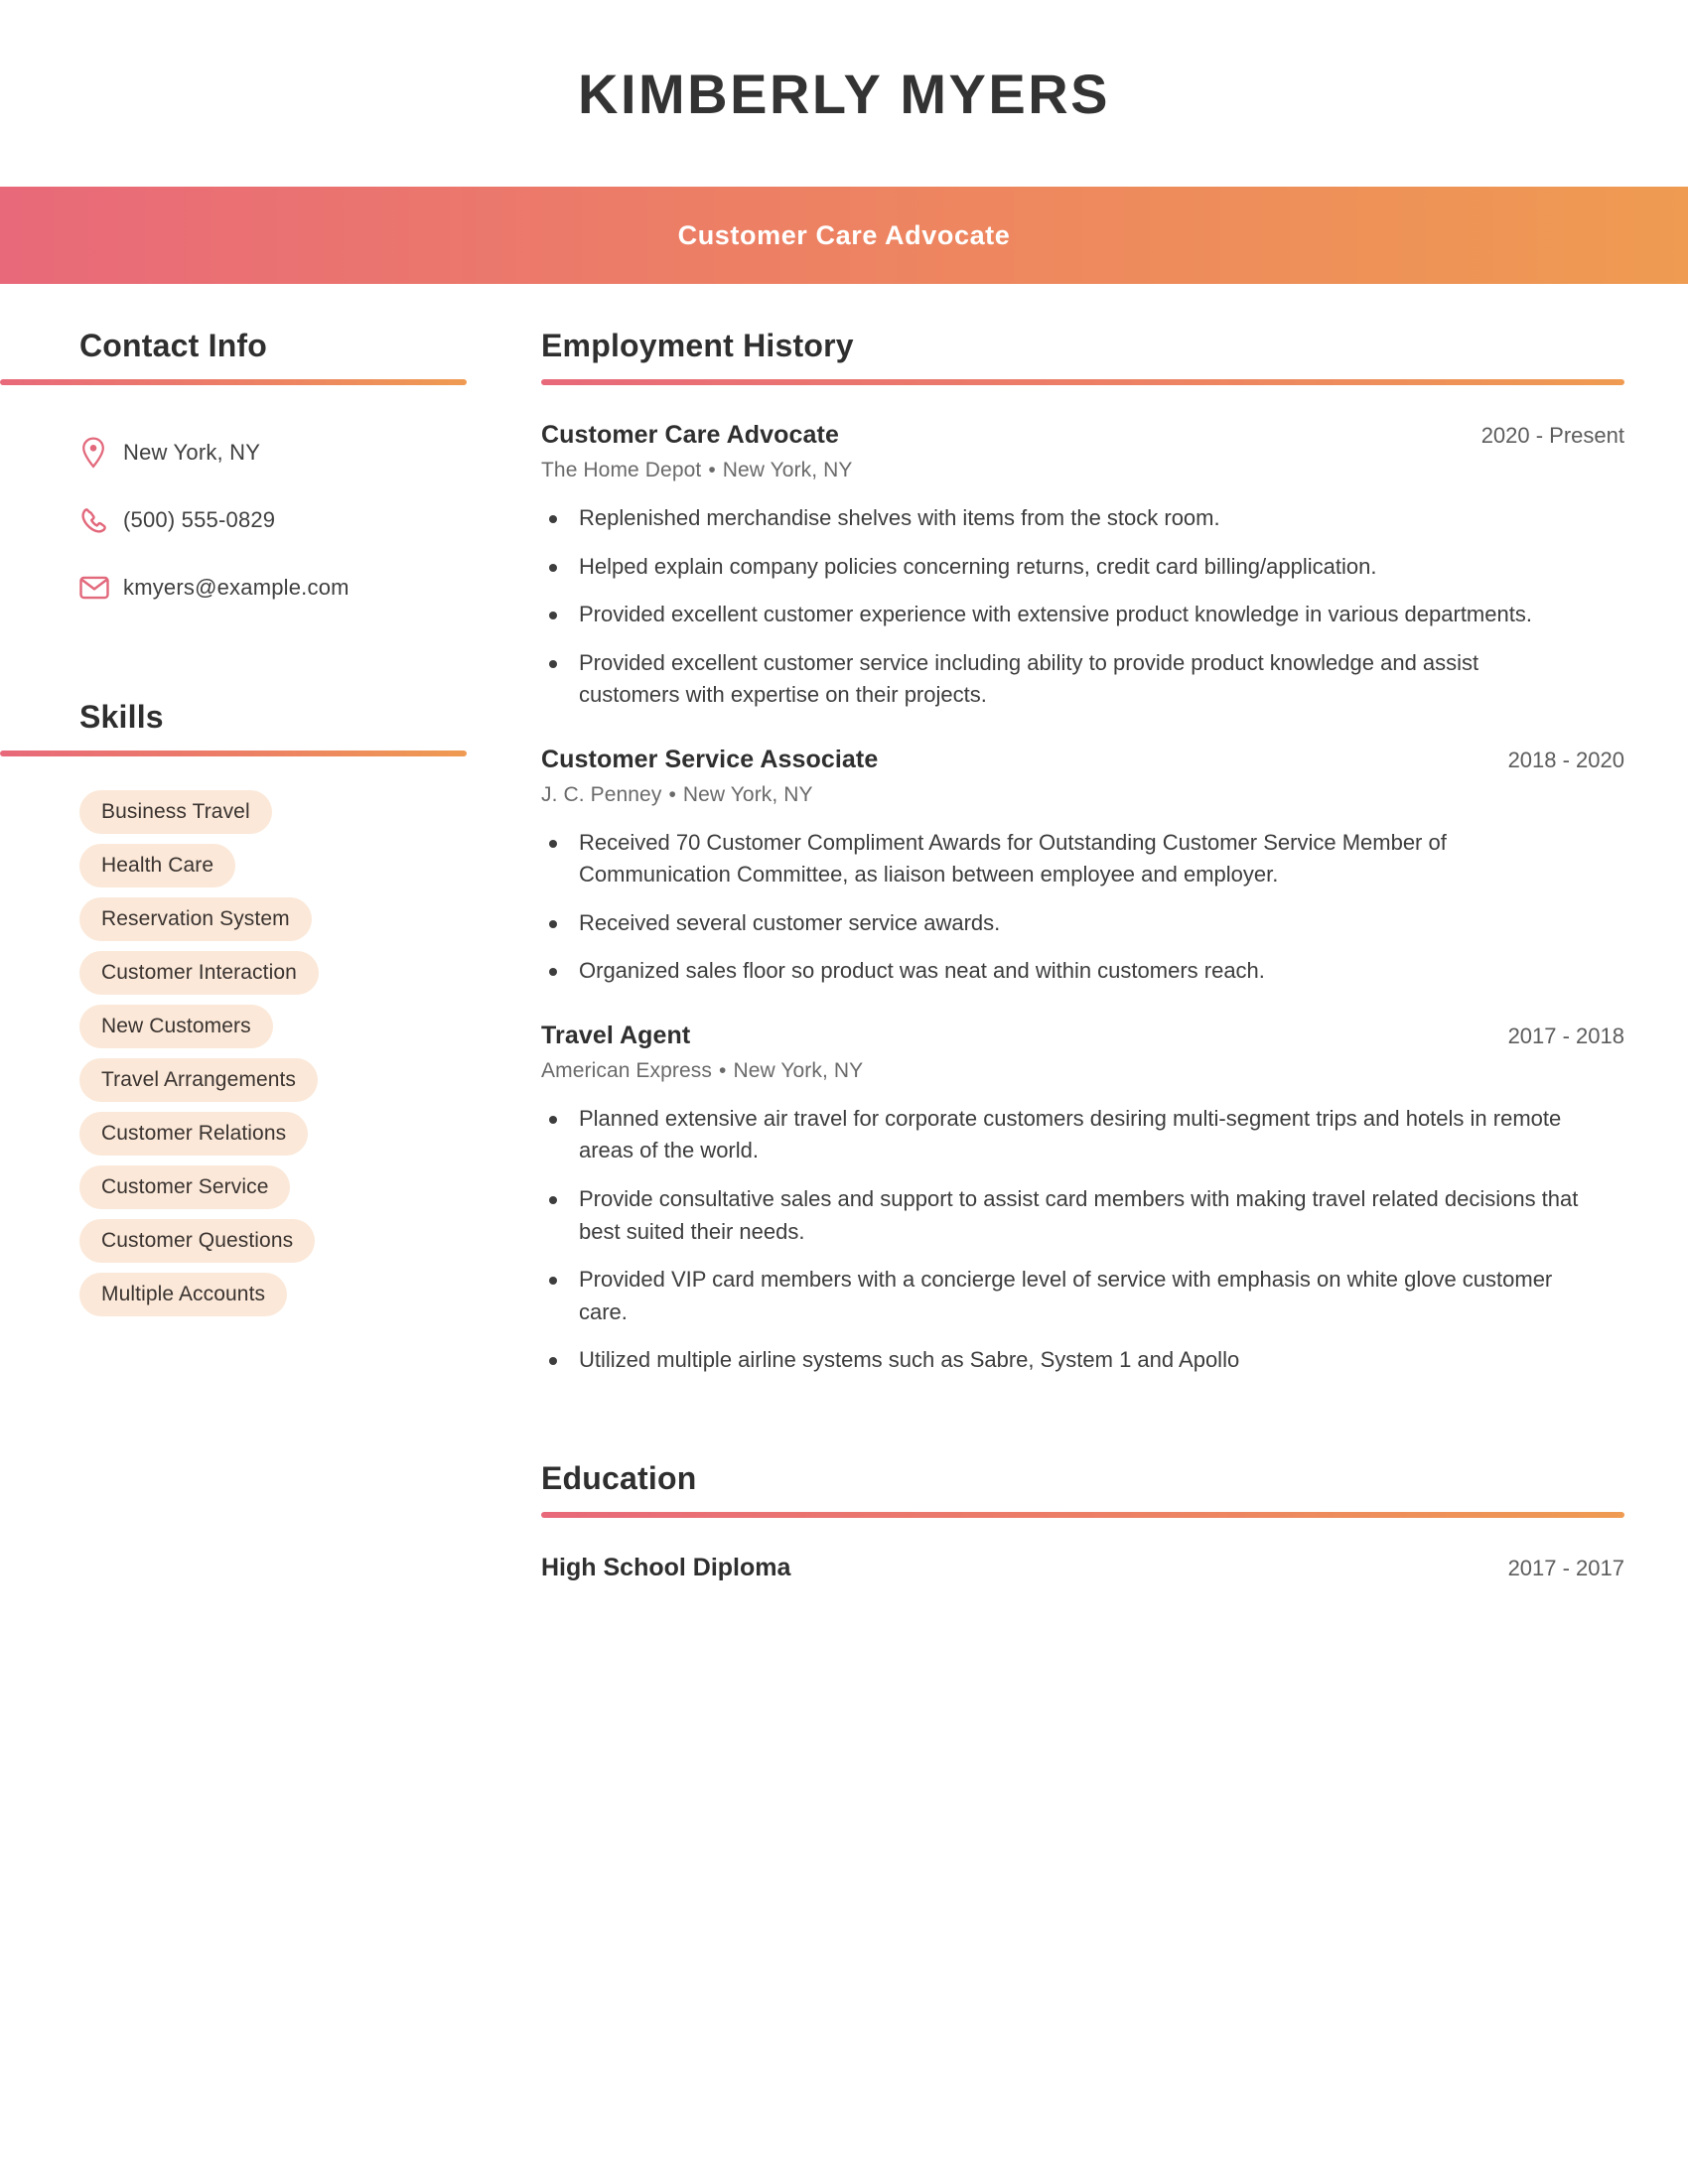 This screenshot has width=1688, height=2184. Describe the element at coordinates (176, 1026) in the screenshot. I see `skill-tag: New Customers` at that location.